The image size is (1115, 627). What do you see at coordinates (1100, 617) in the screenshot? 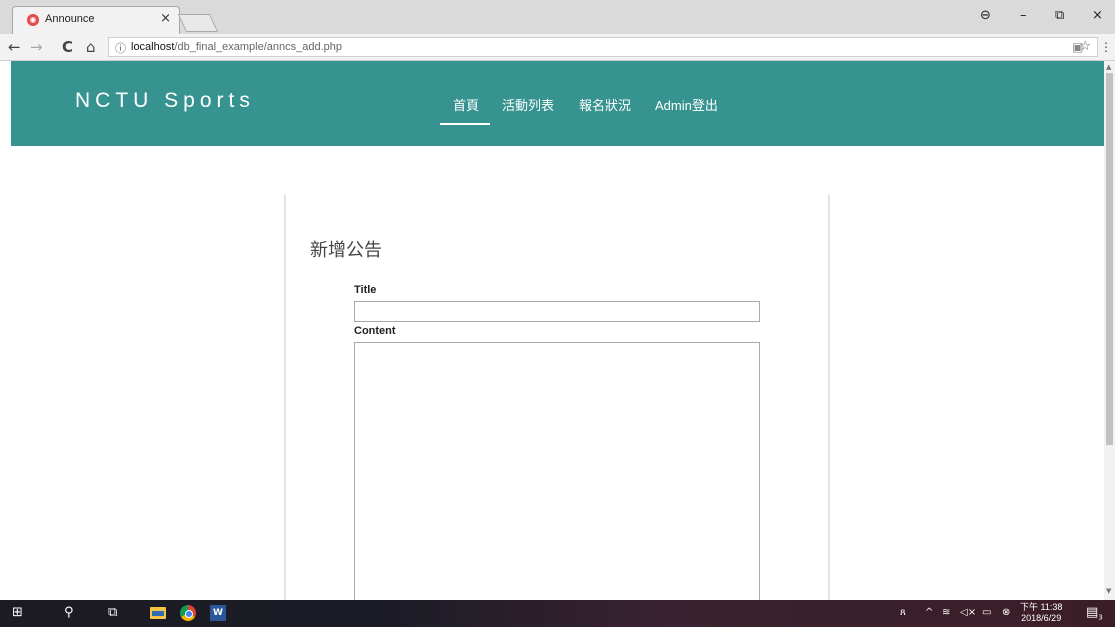
I see `notification-count: 3` at bounding box center [1100, 617].